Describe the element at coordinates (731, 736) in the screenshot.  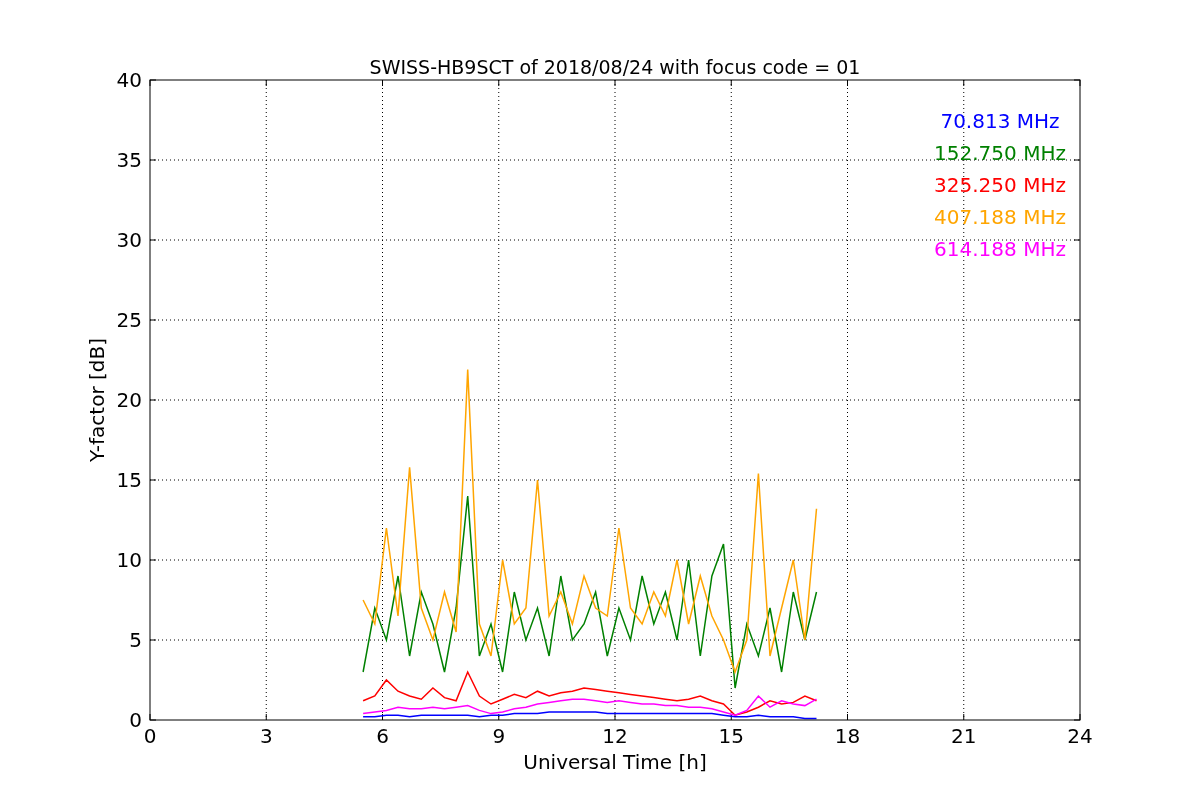
I see `x-tick-label: 15` at that location.